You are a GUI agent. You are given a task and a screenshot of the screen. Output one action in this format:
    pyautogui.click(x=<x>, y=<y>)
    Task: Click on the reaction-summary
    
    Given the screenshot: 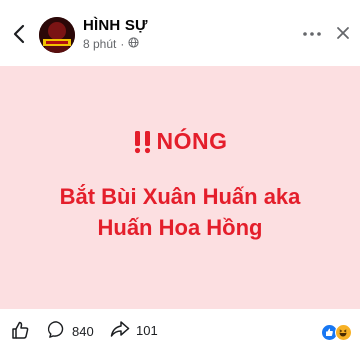 What is the action you would take?
    pyautogui.click(x=337, y=333)
    